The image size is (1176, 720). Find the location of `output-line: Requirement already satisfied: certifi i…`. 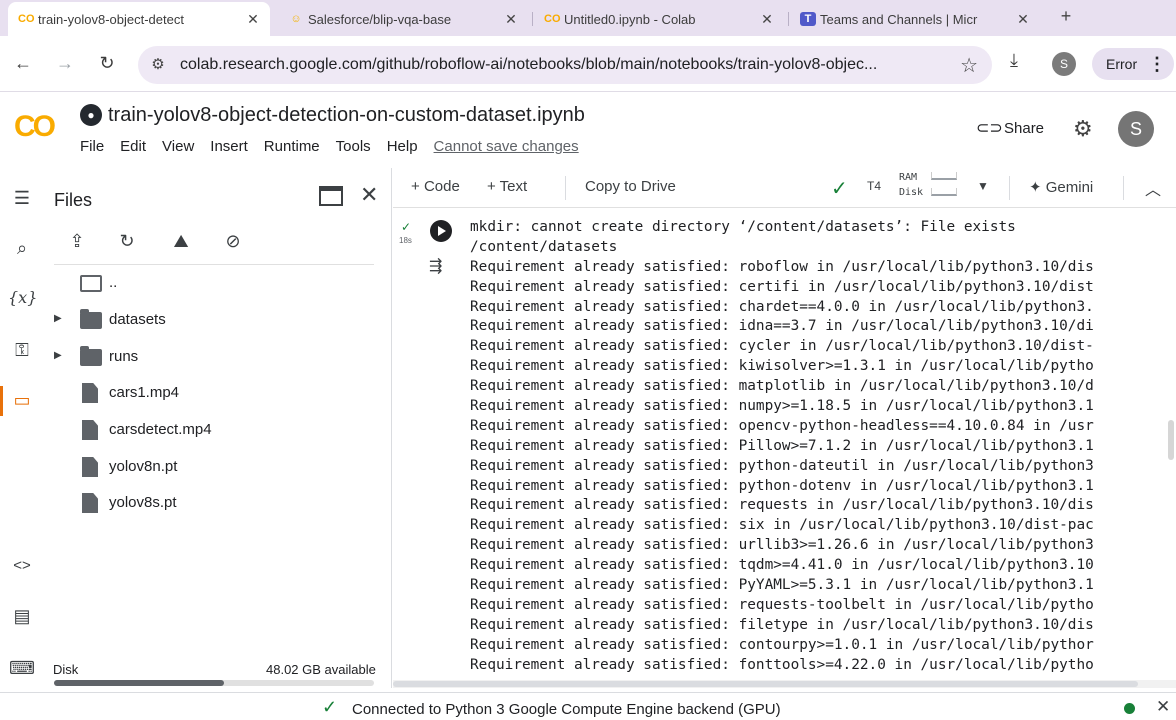

output-line: Requirement already satisfied: certifi i… is located at coordinates (782, 286).